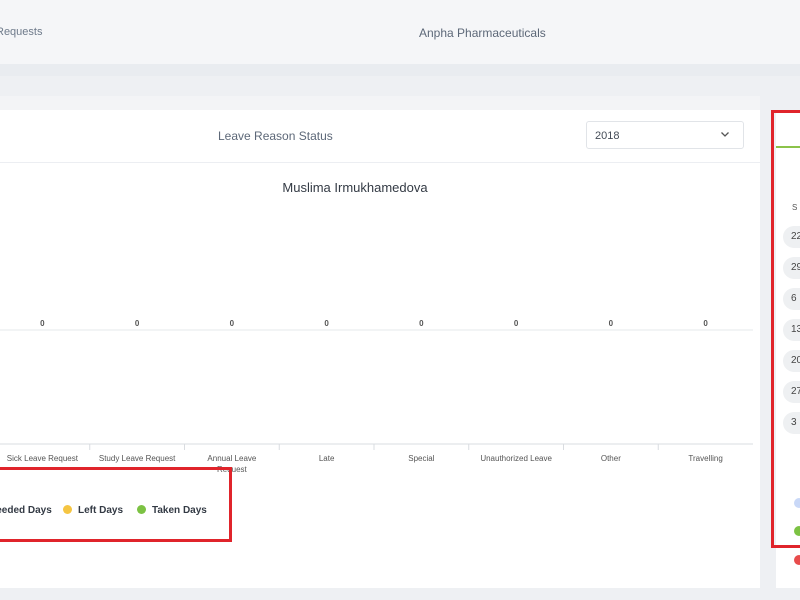 This screenshot has height=600, width=800. What do you see at coordinates (797, 560) in the screenshot?
I see `calendar-legend-dot` at bounding box center [797, 560].